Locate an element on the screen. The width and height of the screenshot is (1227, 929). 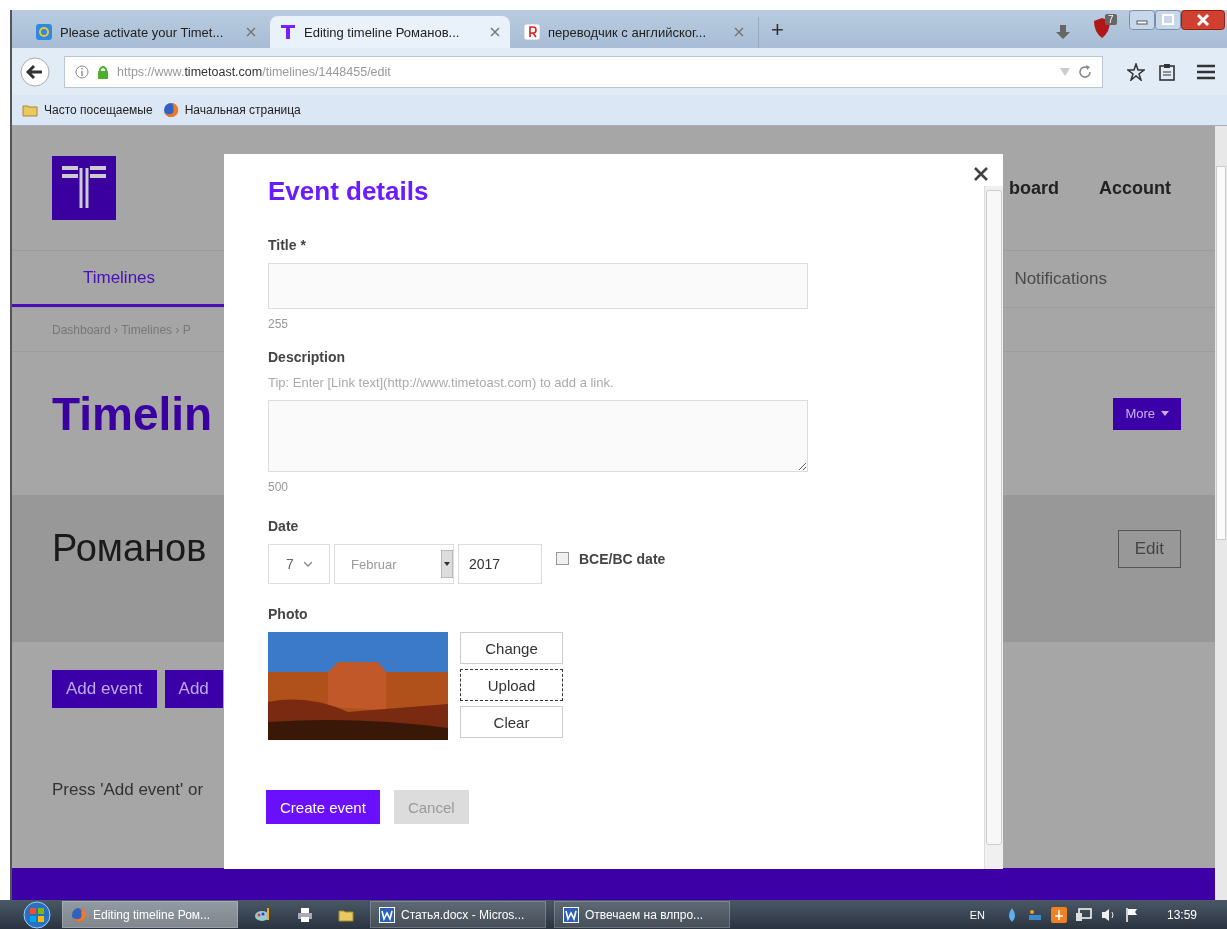
clock-time: 13:59 is located at coordinates (1181, 914).